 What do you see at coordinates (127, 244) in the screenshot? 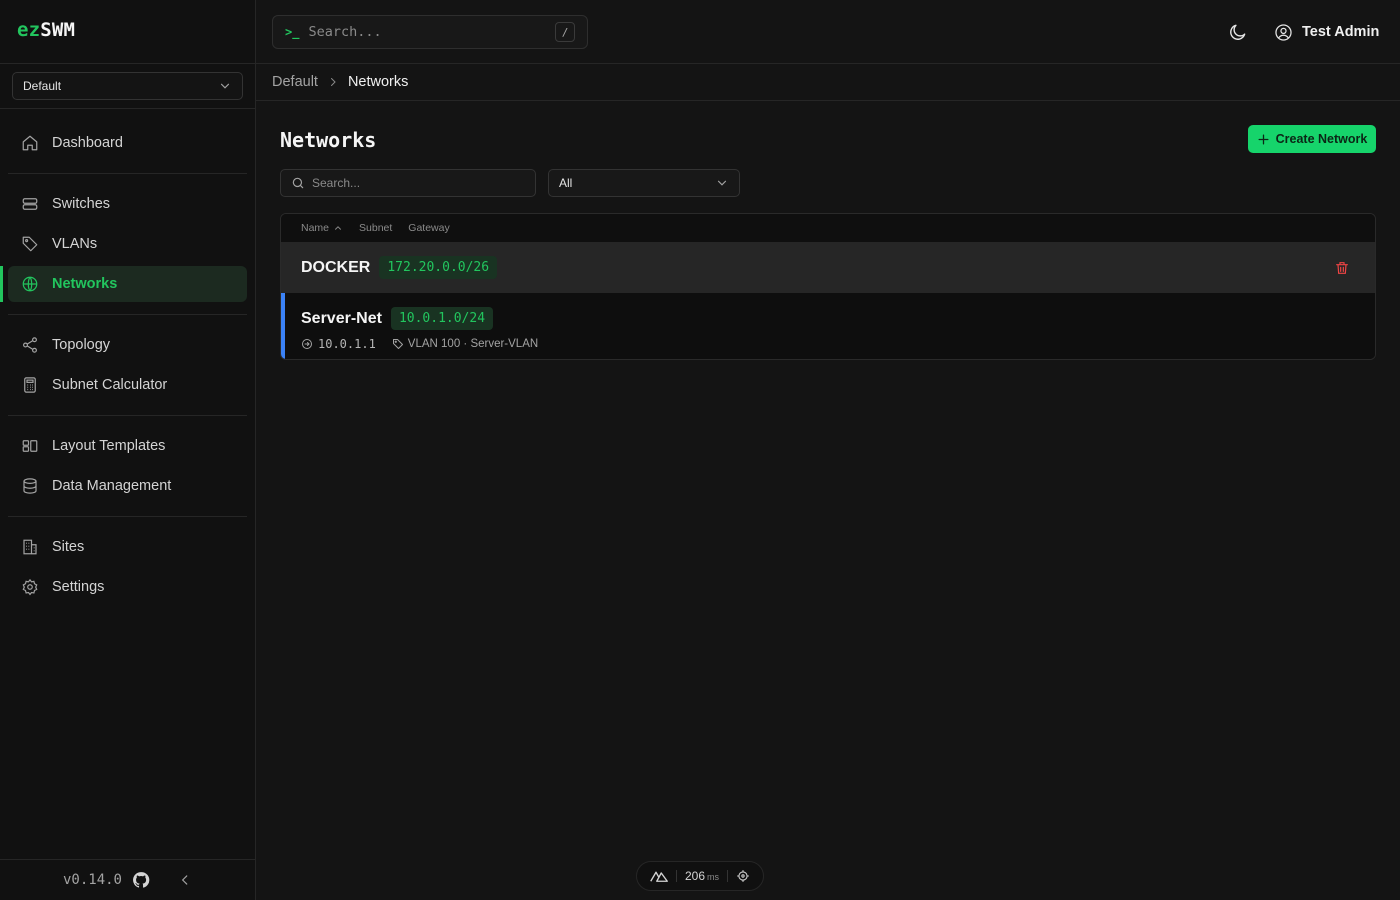
I see `nav-item-vlans: VLANs` at bounding box center [127, 244].